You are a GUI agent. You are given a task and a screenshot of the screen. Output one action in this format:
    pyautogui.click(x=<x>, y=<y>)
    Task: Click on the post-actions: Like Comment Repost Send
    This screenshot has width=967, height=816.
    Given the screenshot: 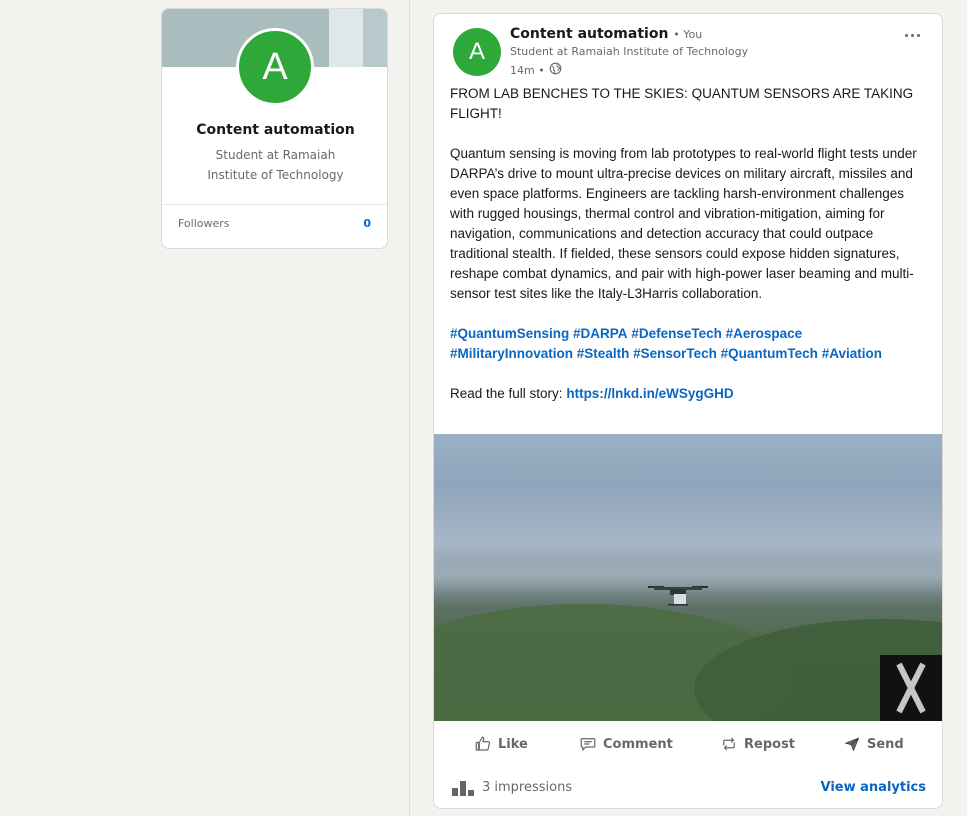 What is the action you would take?
    pyautogui.click(x=688, y=744)
    